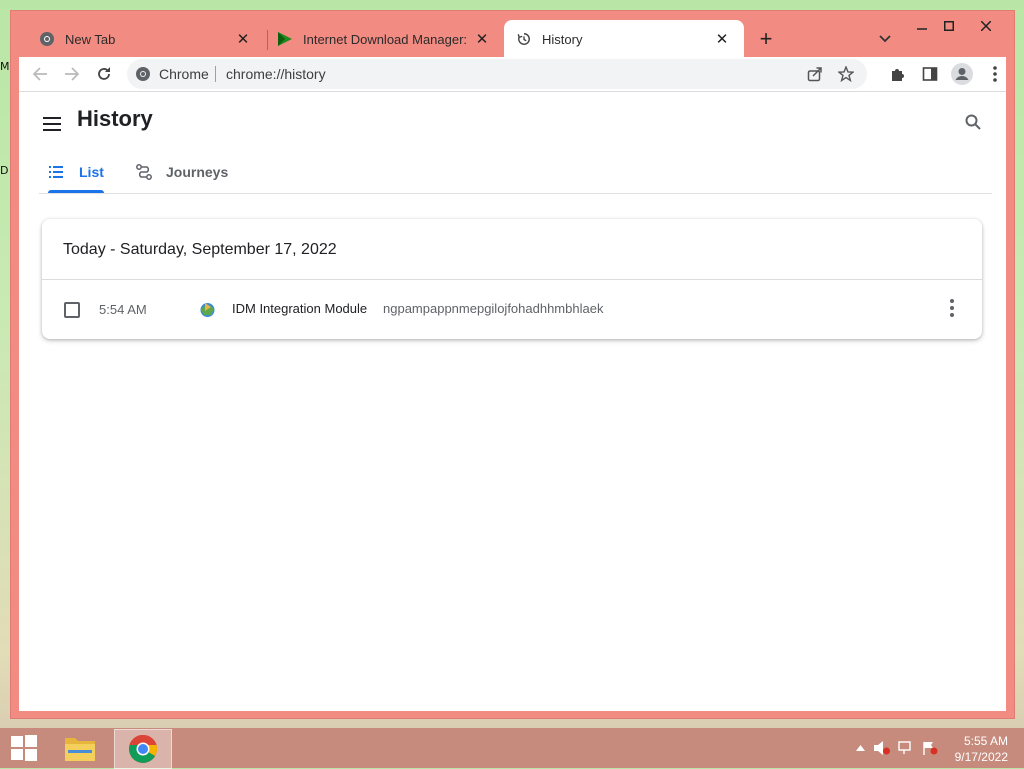 The image size is (1024, 769). I want to click on journeys-icon, so click(144, 172).